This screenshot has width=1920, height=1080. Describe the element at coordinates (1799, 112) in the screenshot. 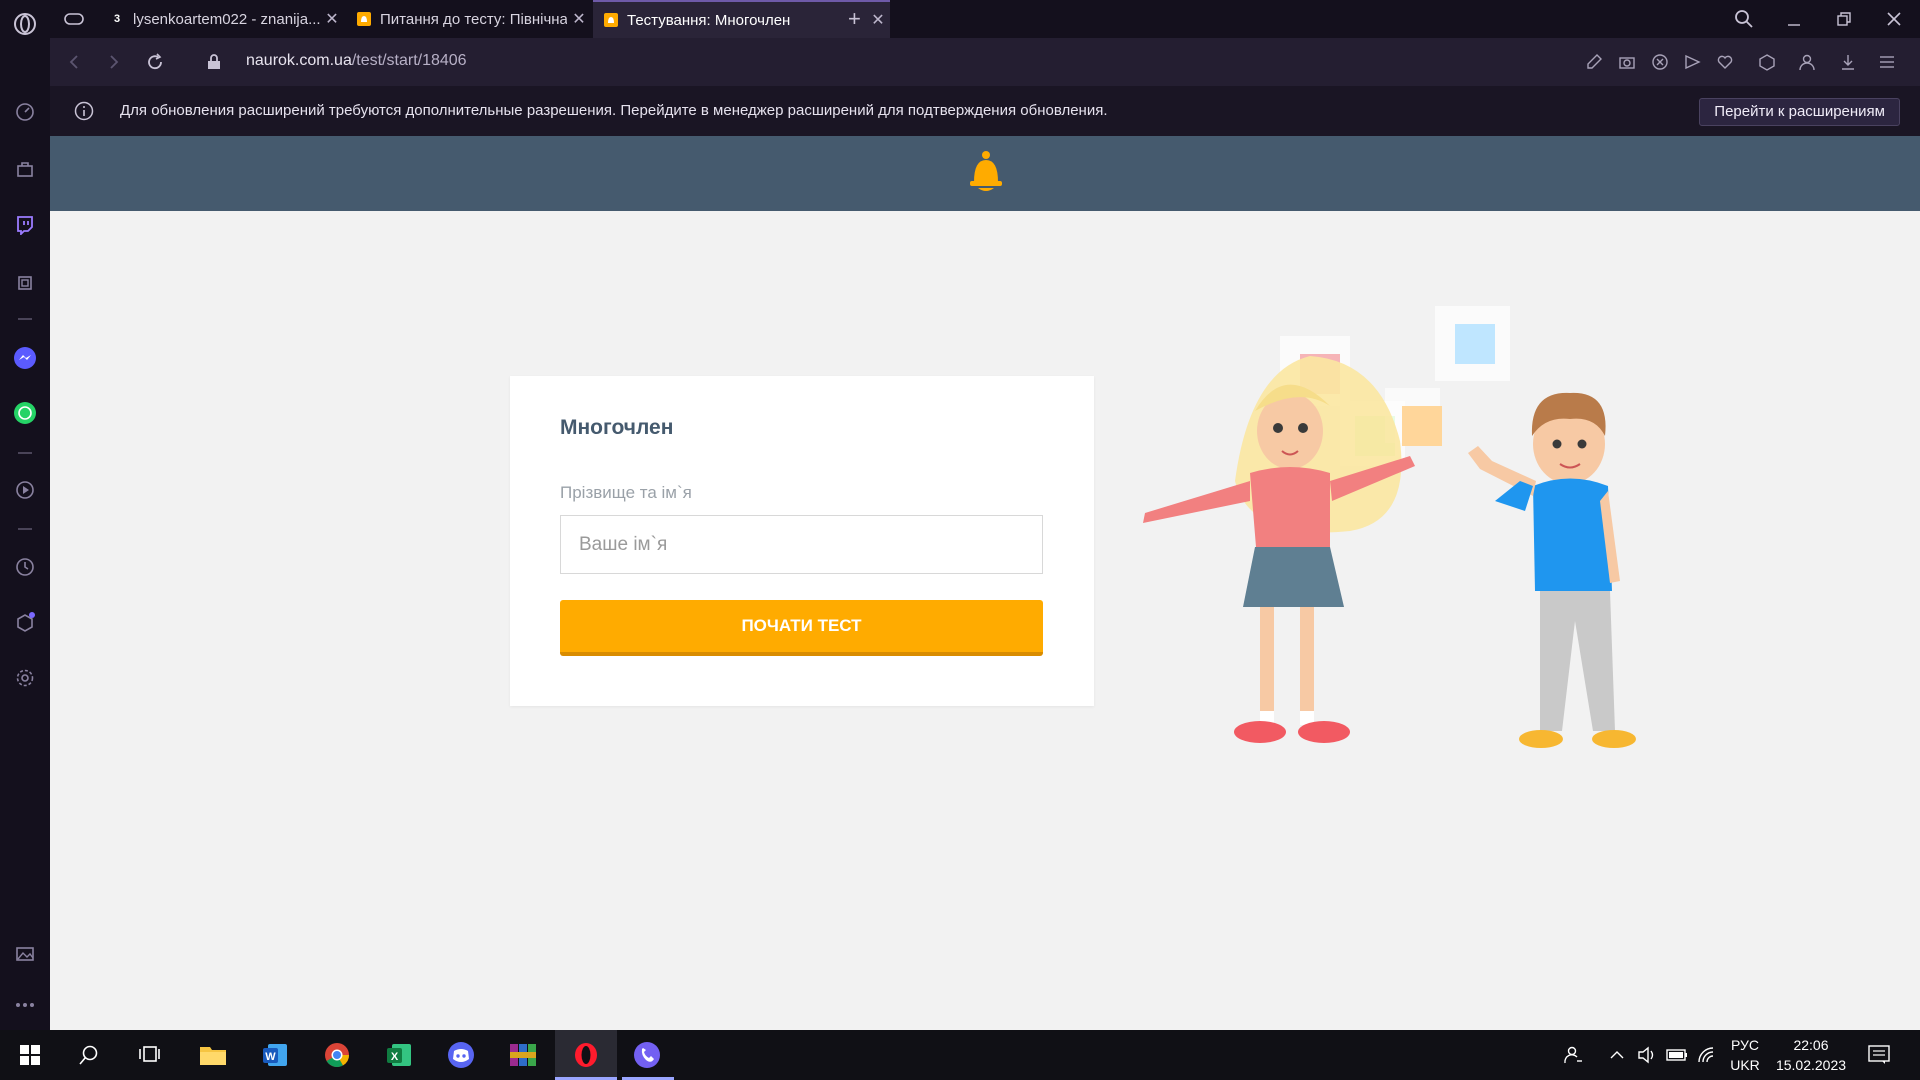

I see `go-to-extensions-button: Перейти к расширениям` at that location.